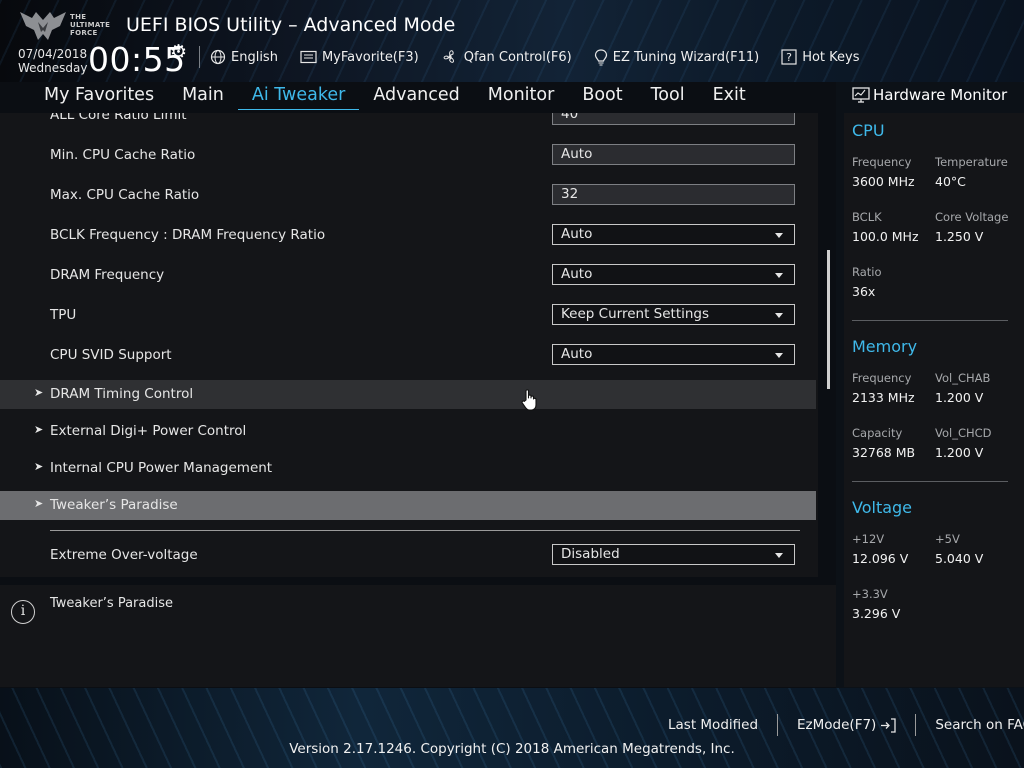  Describe the element at coordinates (884, 452) in the screenshot. I see `capacity-value: 32768 MB` at that location.